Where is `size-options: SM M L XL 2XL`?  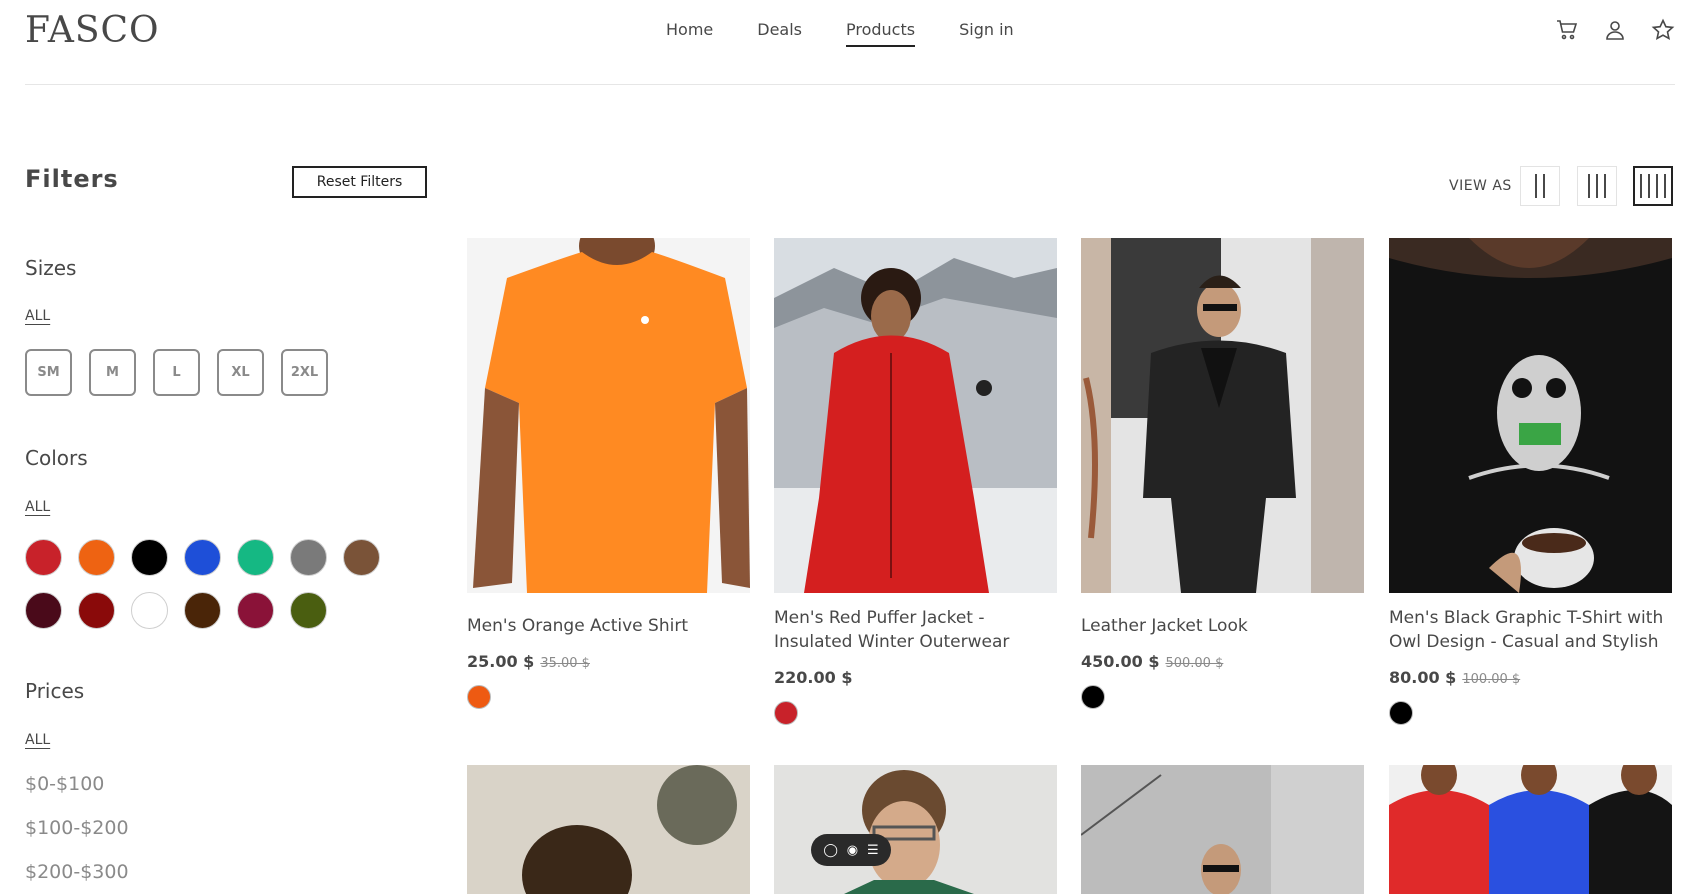 size-options: SM M L XL 2XL is located at coordinates (176, 372).